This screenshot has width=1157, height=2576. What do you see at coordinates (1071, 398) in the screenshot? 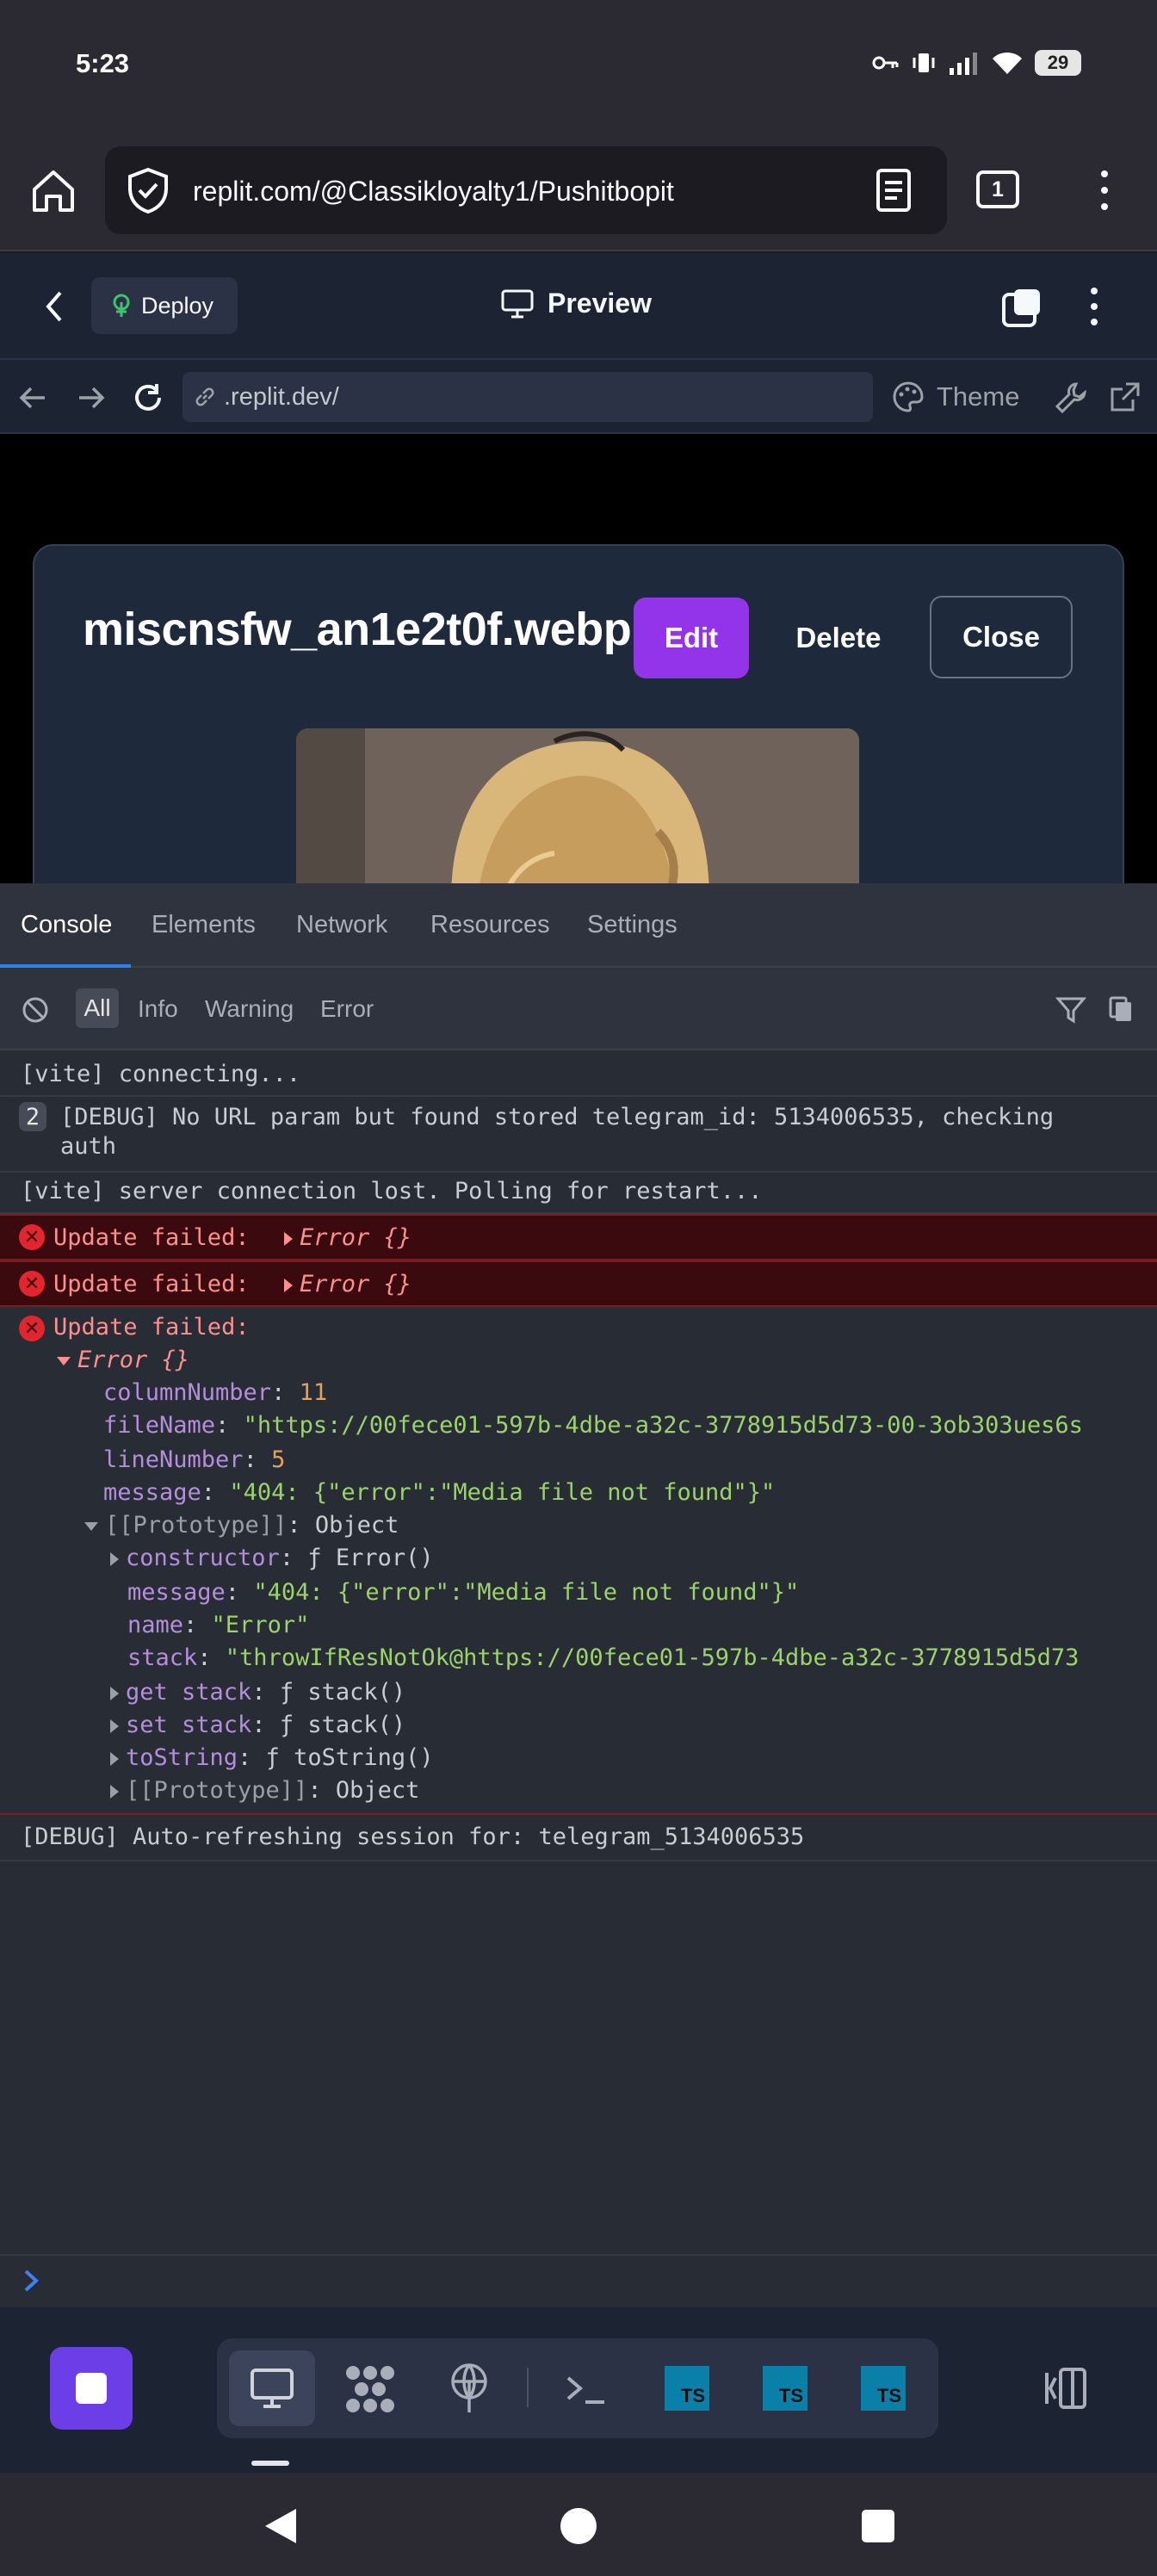
I see `wrench-icon` at bounding box center [1071, 398].